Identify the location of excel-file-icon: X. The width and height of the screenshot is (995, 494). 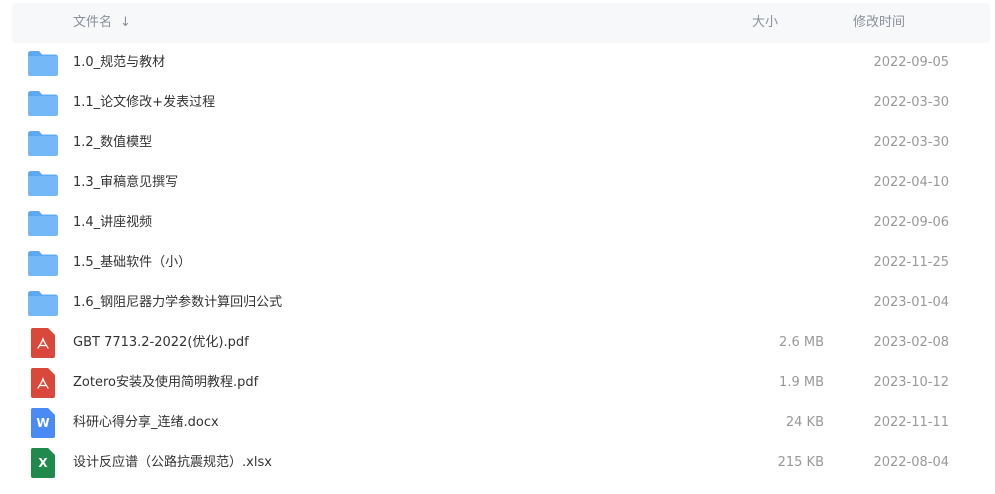
(43, 463).